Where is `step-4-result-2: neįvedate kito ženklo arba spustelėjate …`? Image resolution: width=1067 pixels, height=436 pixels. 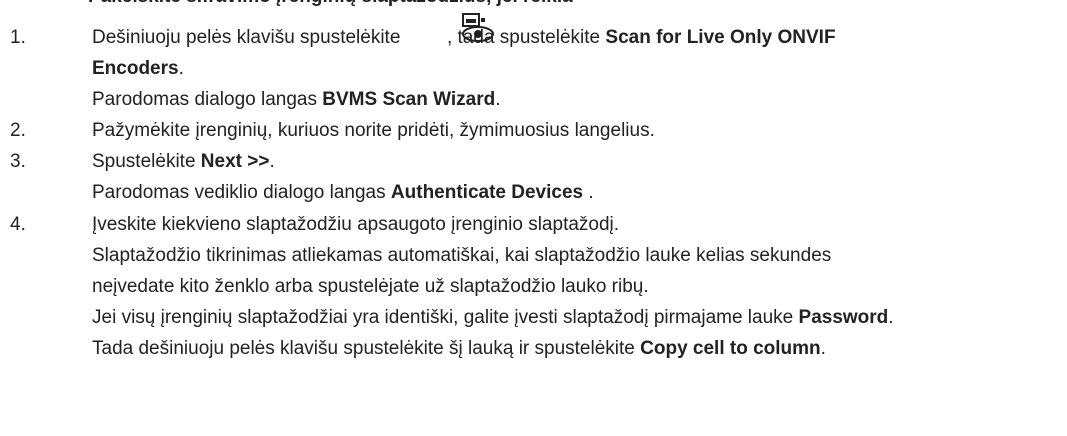
step-4-result-2: neįvedate kito ženklo arba spustelėjate … is located at coordinates (370, 286).